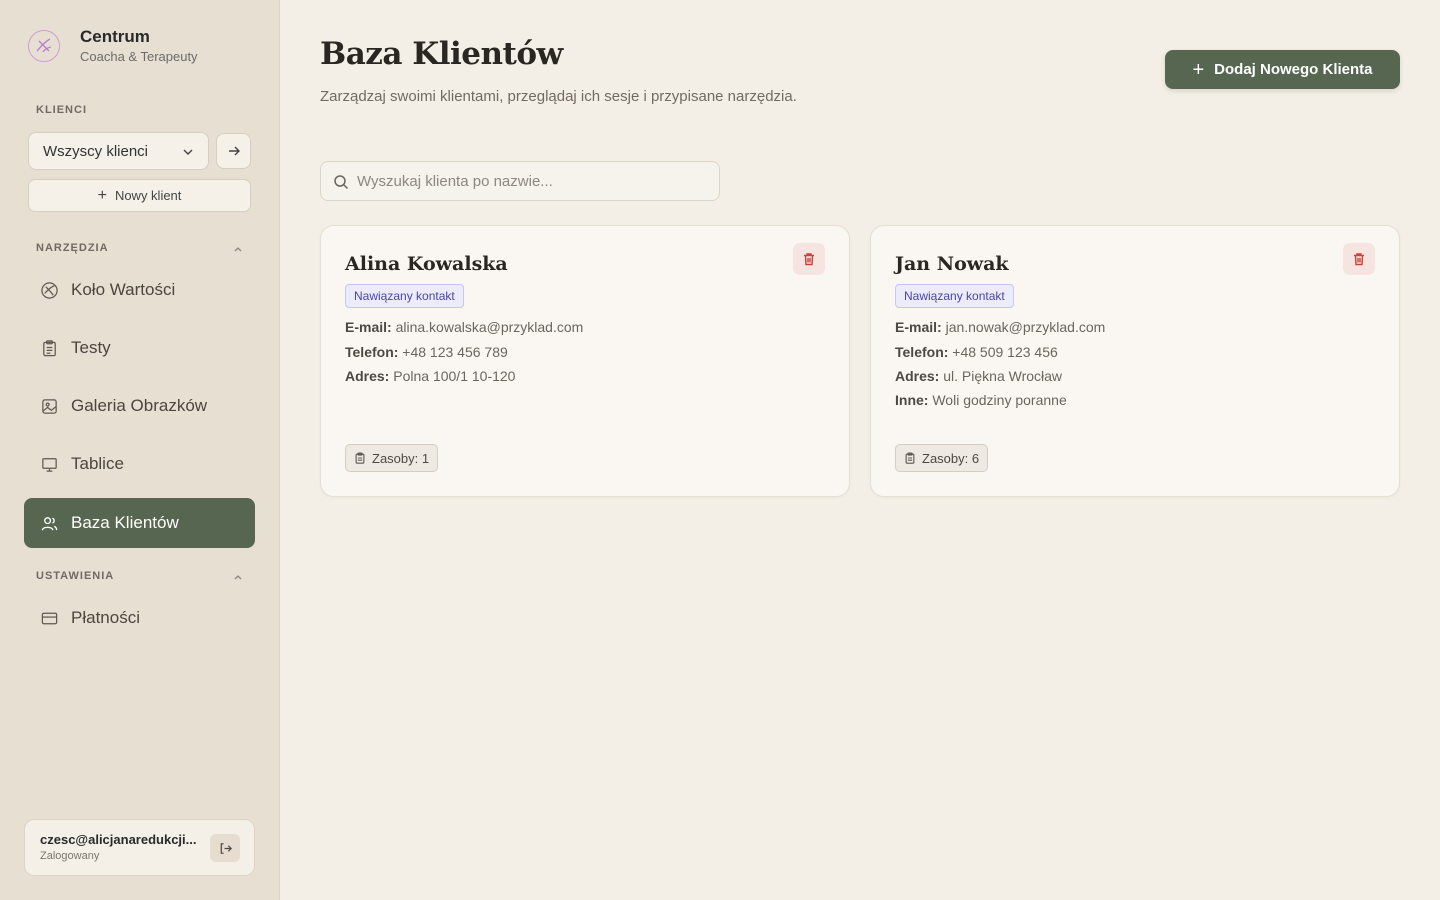 Image resolution: width=1440 pixels, height=900 pixels. I want to click on wheel-icon, so click(49, 290).